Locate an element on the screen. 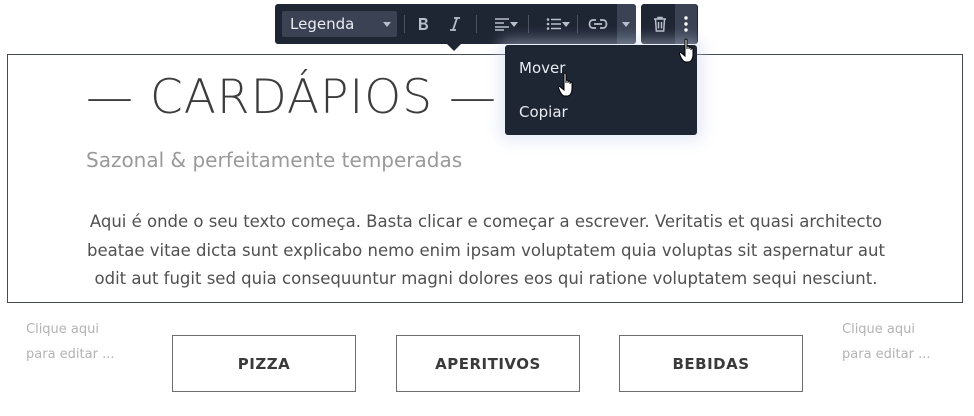 This screenshot has width=974, height=416. text-format-toolbar: Legenda is located at coordinates (455, 24).